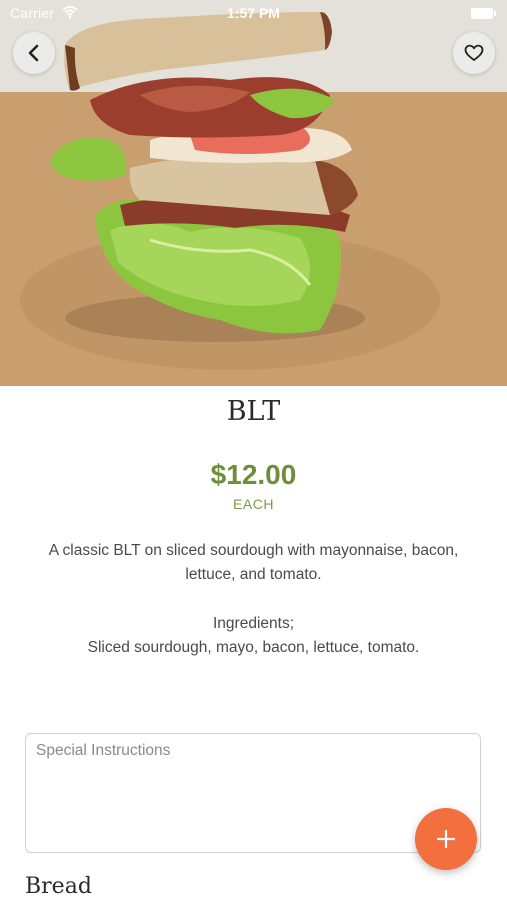 This screenshot has width=507, height=900. Describe the element at coordinates (253, 411) in the screenshot. I see `product-title: BLT` at that location.